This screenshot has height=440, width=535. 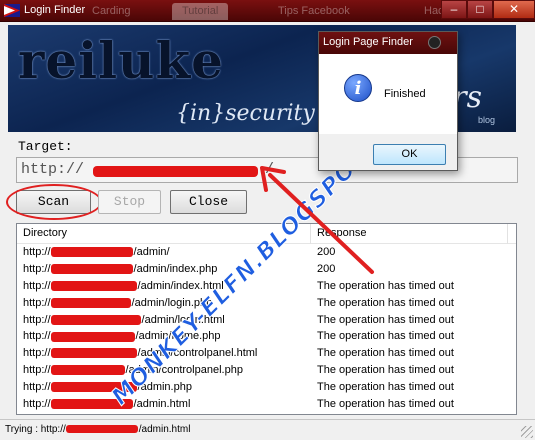 What do you see at coordinates (368, 42) in the screenshot?
I see `dialog-title: Login Page Finder` at bounding box center [368, 42].